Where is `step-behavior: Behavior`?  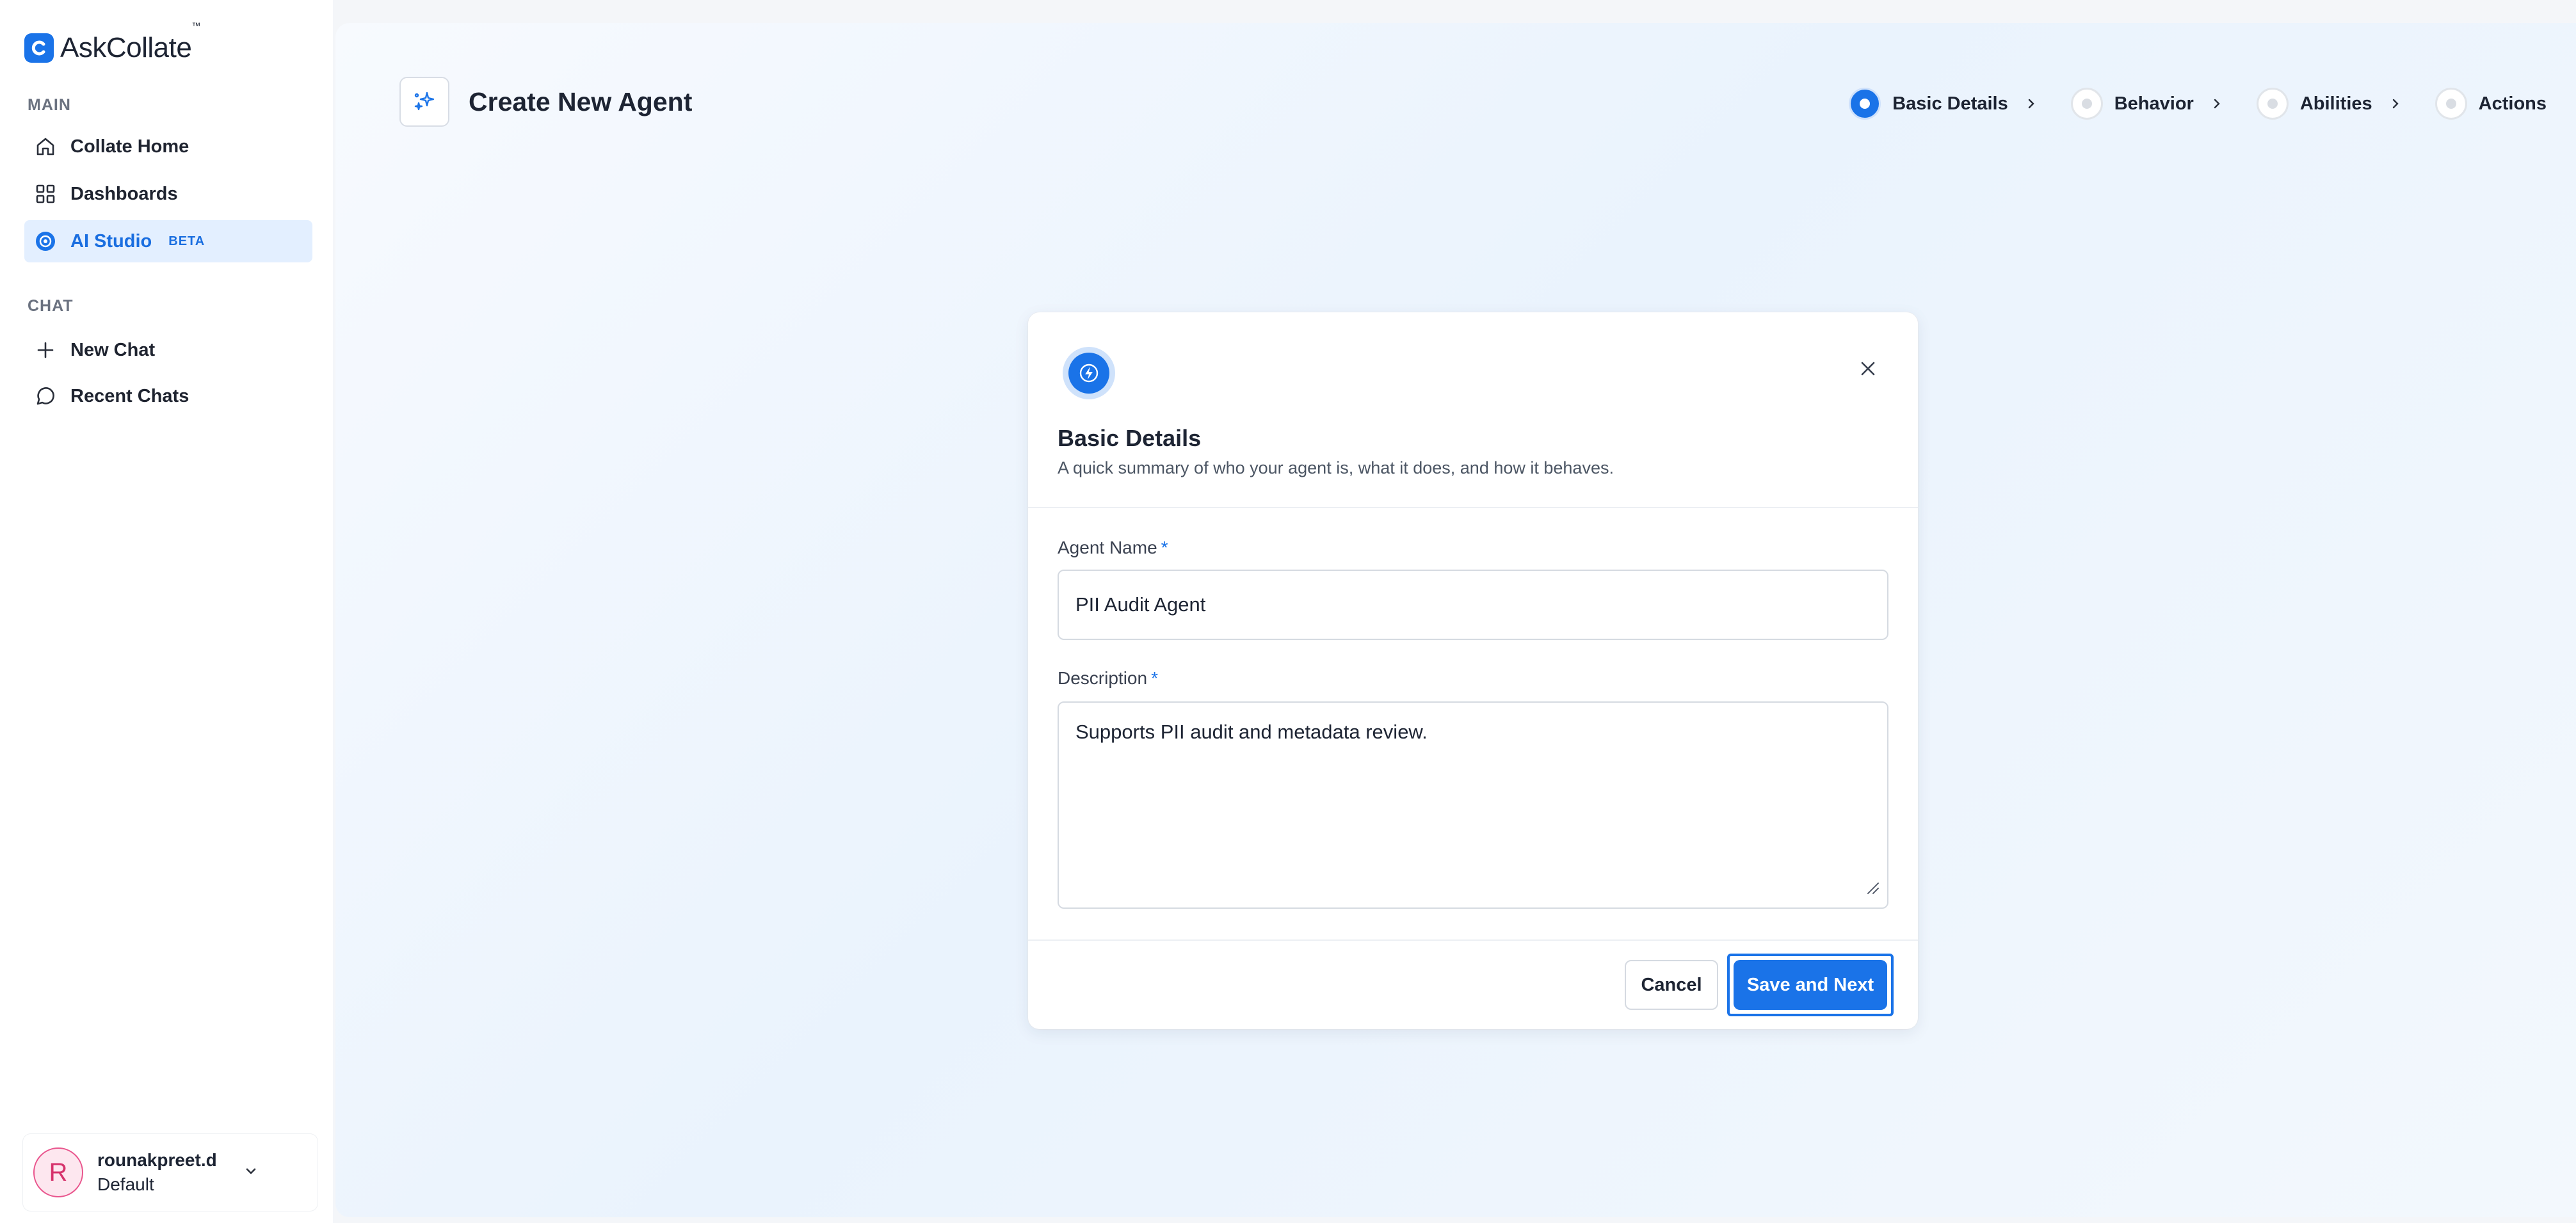
step-behavior: Behavior is located at coordinates (2132, 104).